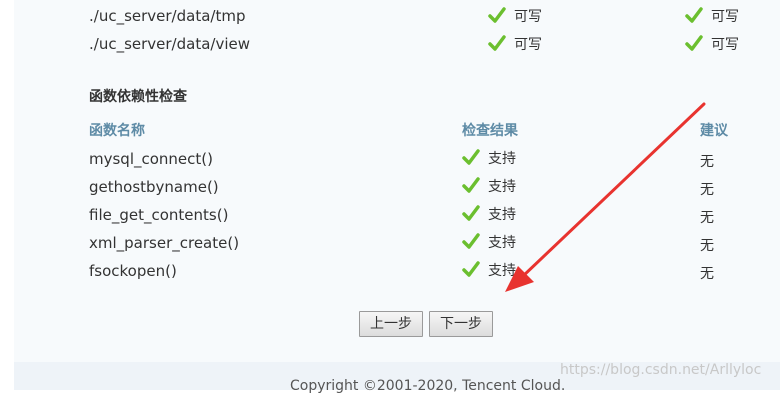 The height and width of the screenshot is (394, 780). What do you see at coordinates (164, 243) in the screenshot?
I see `function-name: xml_parser_create()` at bounding box center [164, 243].